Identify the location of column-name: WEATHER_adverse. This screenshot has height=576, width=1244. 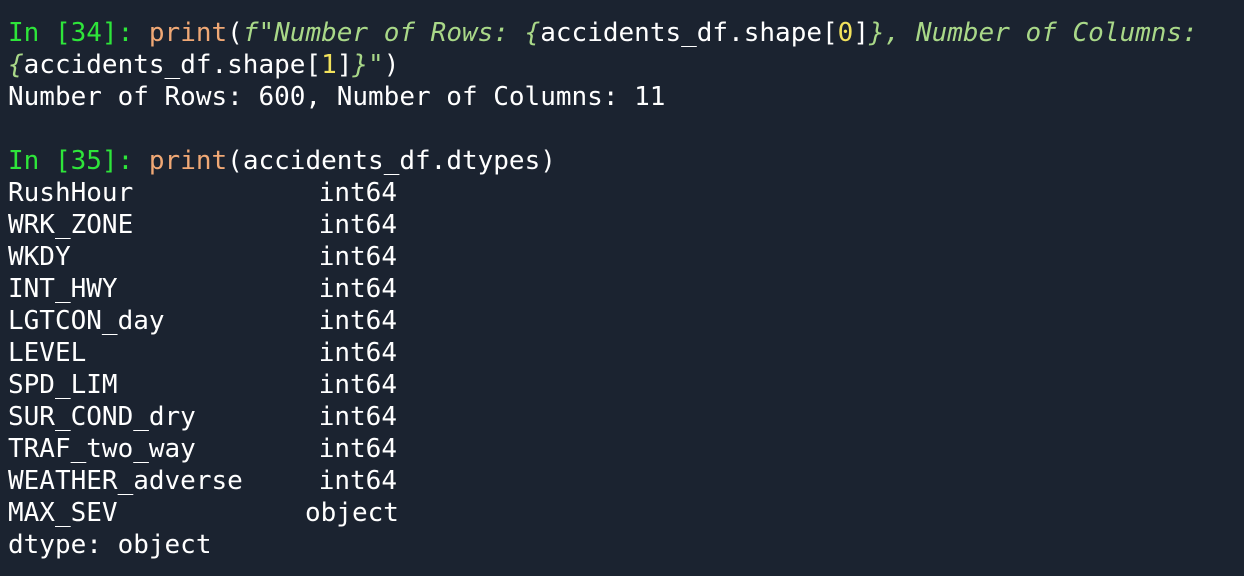
(125, 481).